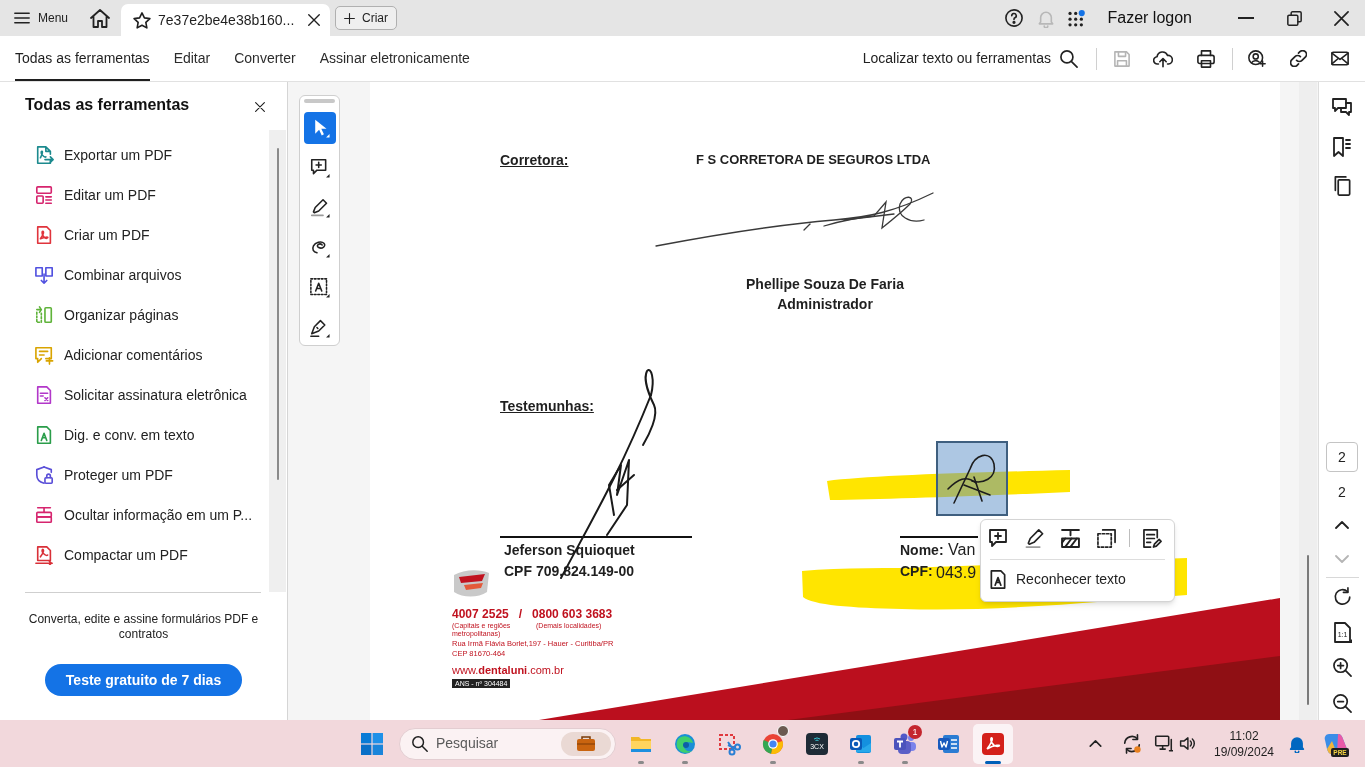  I want to click on bell-icon, so click(1297, 743).